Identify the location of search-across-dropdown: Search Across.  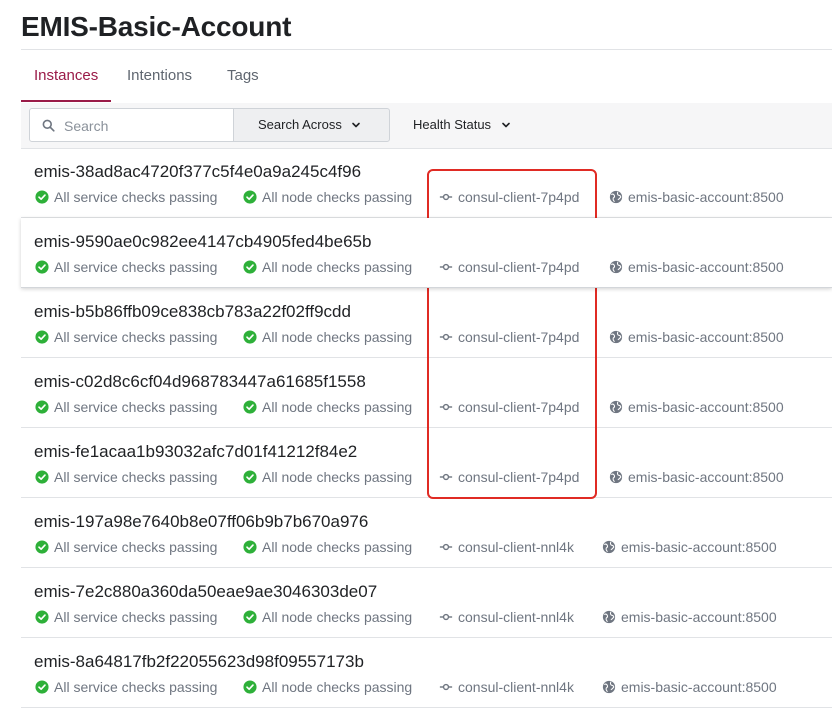
(311, 125).